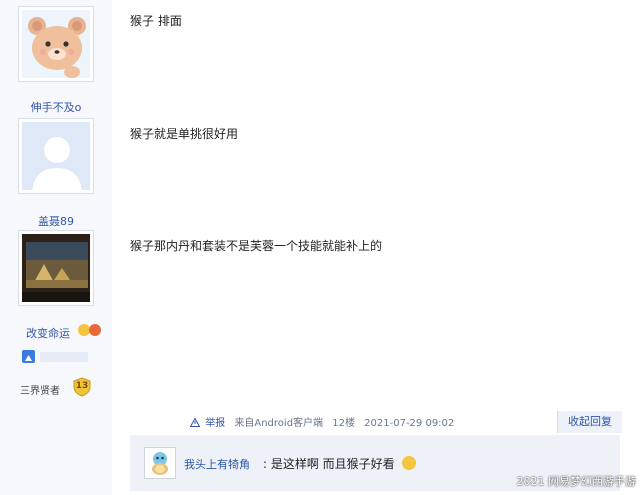  I want to click on post-text: 猴子 排面, so click(156, 21).